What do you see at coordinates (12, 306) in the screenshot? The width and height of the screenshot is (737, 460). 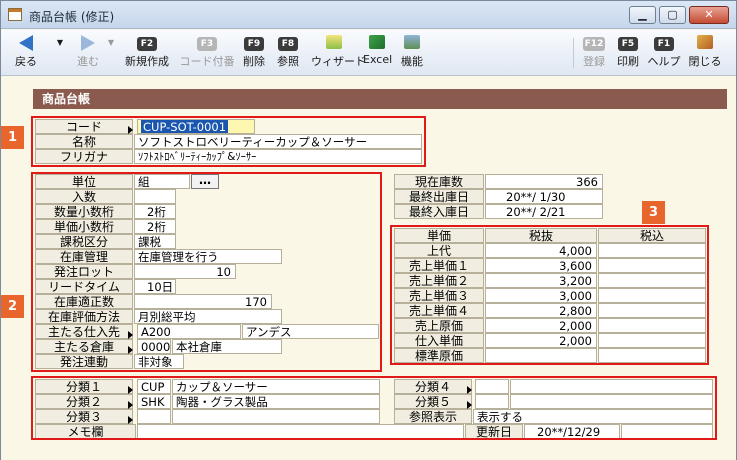 I see `callout-badge-2: 2` at bounding box center [12, 306].